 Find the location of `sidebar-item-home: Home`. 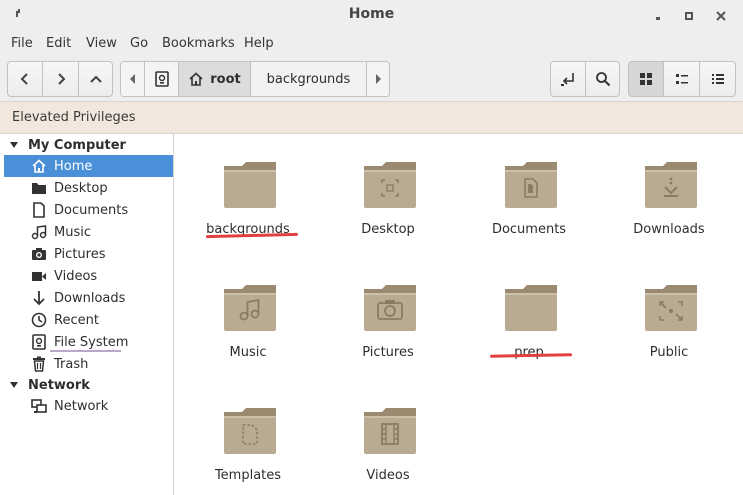

sidebar-item-home: Home is located at coordinates (88, 166).